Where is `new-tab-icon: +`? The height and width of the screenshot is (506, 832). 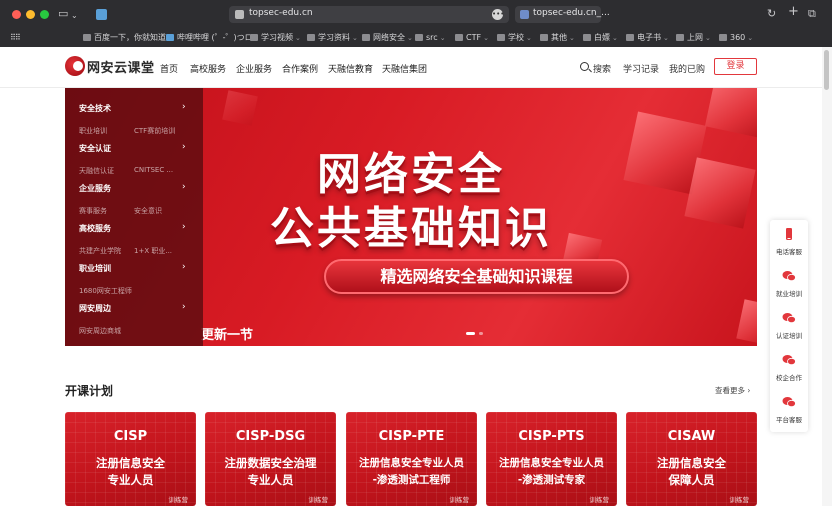 new-tab-icon: + is located at coordinates (793, 12).